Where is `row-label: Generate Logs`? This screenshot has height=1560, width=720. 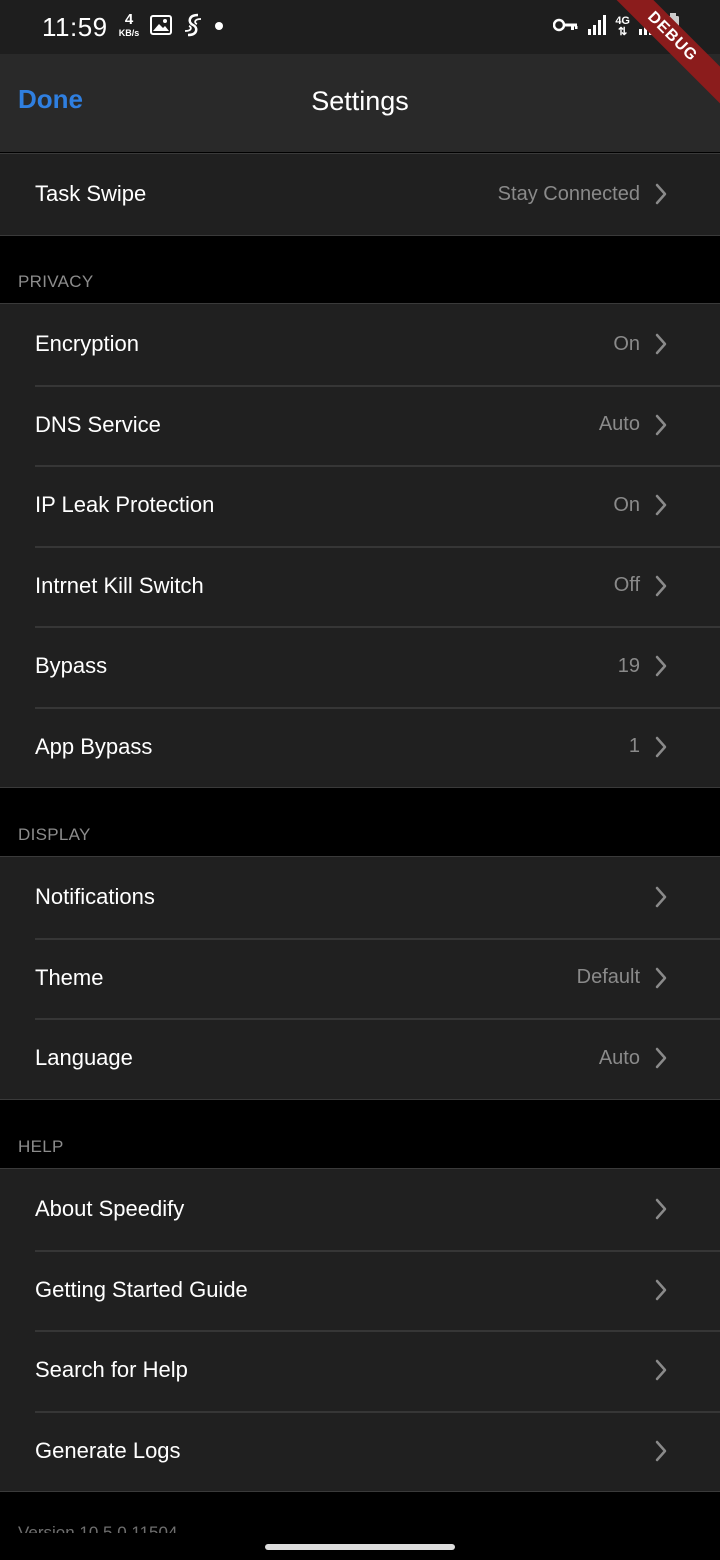 row-label: Generate Logs is located at coordinates (108, 1450).